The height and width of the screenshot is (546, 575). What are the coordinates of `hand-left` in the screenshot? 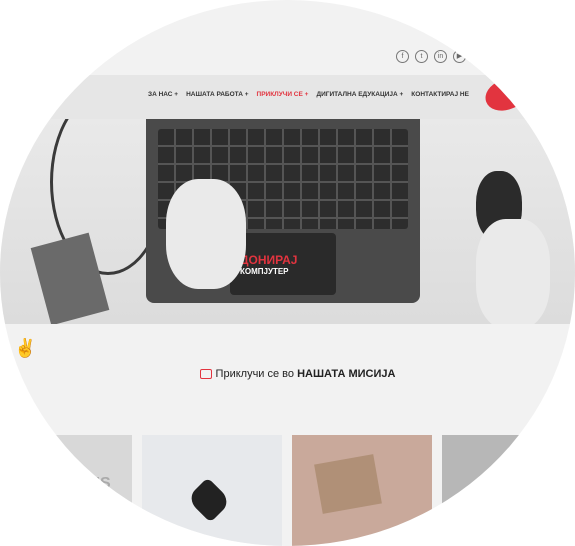 It's located at (206, 234).